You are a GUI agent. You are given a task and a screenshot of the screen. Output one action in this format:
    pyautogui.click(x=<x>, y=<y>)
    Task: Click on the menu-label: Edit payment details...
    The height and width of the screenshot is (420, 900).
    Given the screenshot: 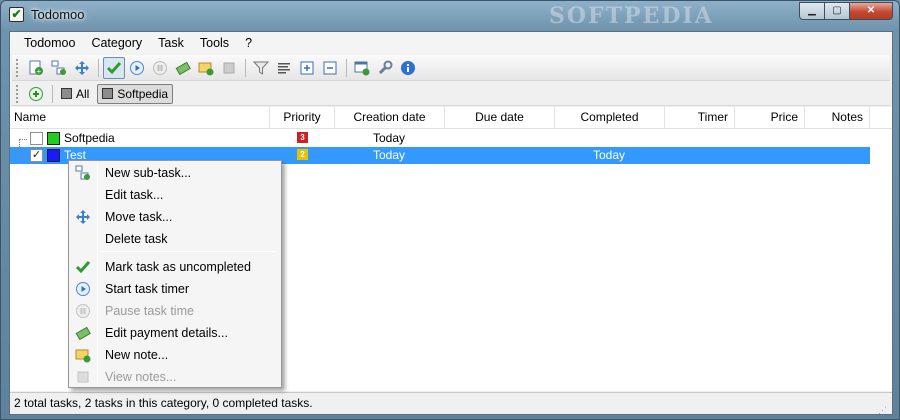 What is the action you would take?
    pyautogui.click(x=166, y=333)
    